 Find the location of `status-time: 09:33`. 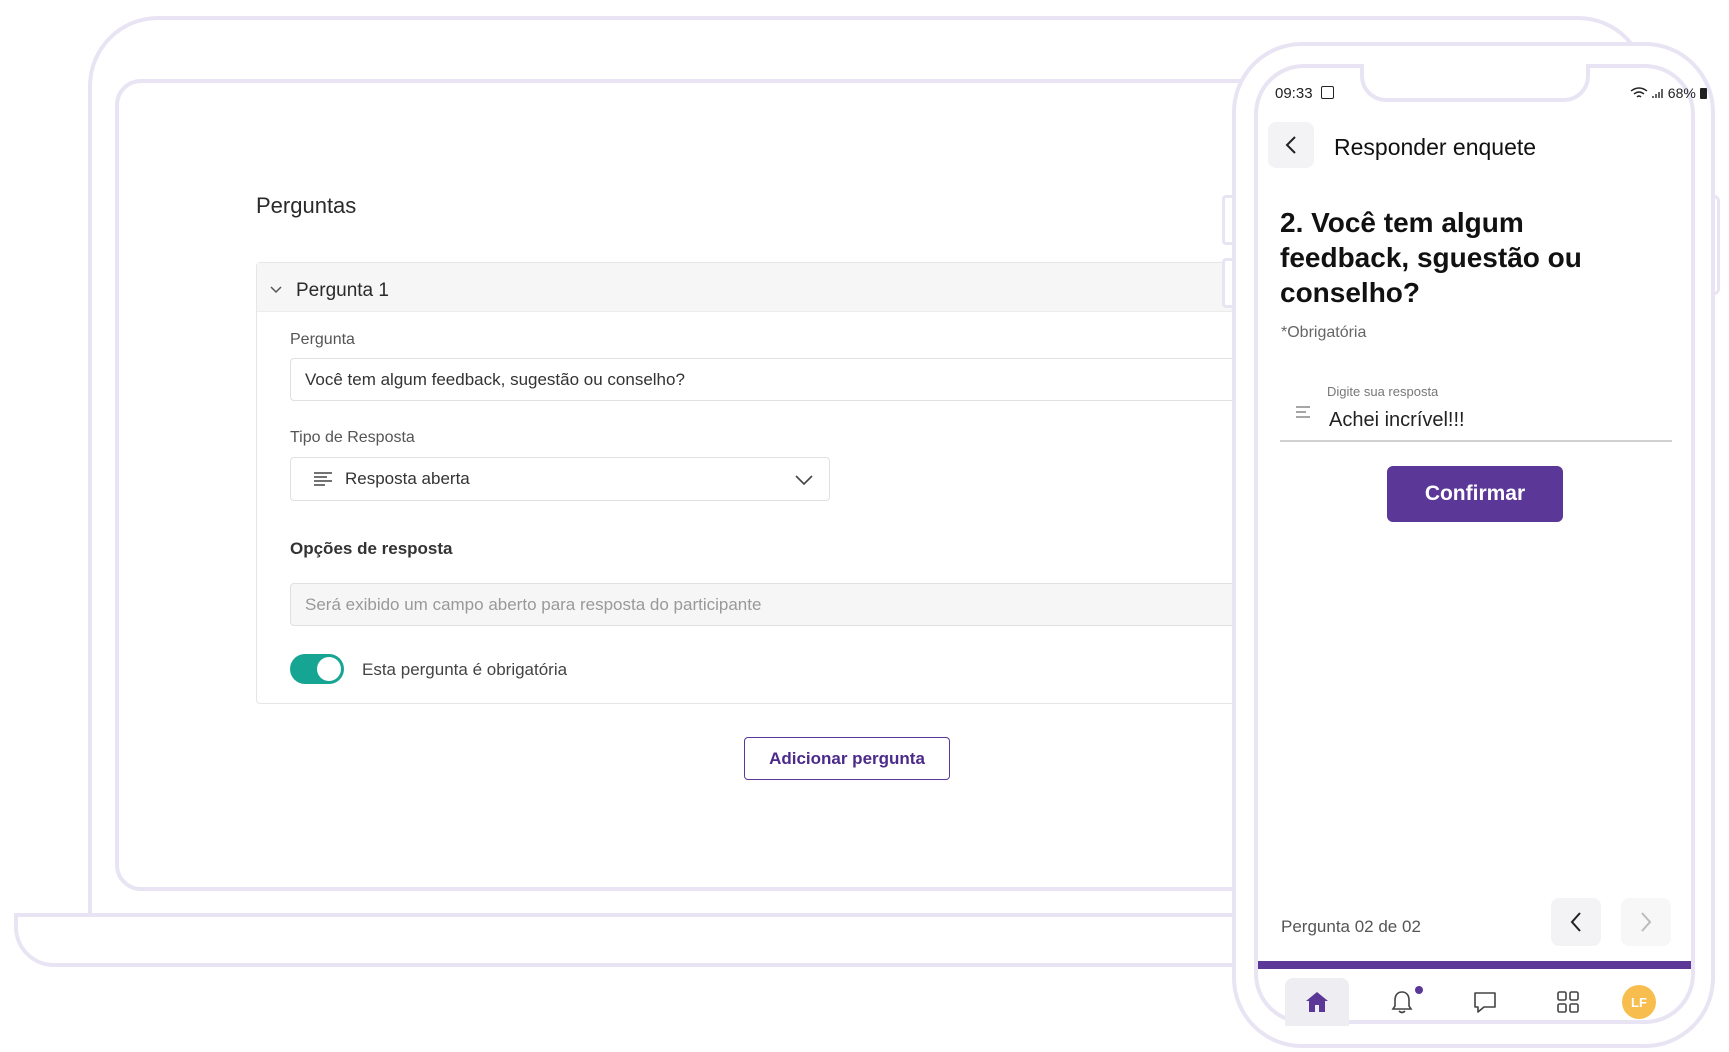

status-time: 09:33 is located at coordinates (1304, 93).